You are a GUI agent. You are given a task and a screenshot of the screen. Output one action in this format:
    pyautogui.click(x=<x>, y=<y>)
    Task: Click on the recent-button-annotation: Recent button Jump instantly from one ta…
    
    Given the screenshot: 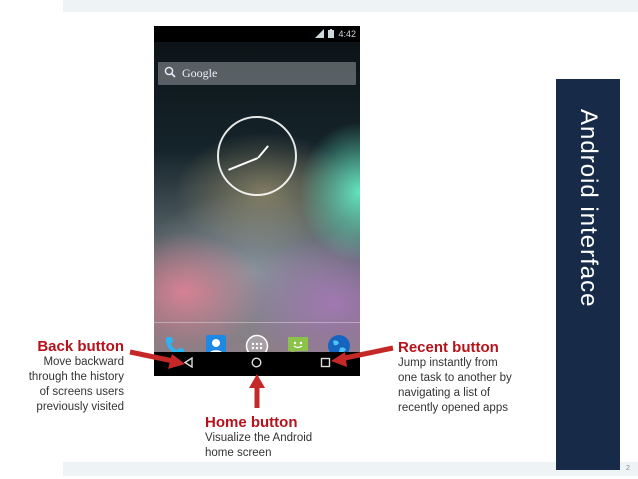 What is the action you would take?
    pyautogui.click(x=473, y=377)
    